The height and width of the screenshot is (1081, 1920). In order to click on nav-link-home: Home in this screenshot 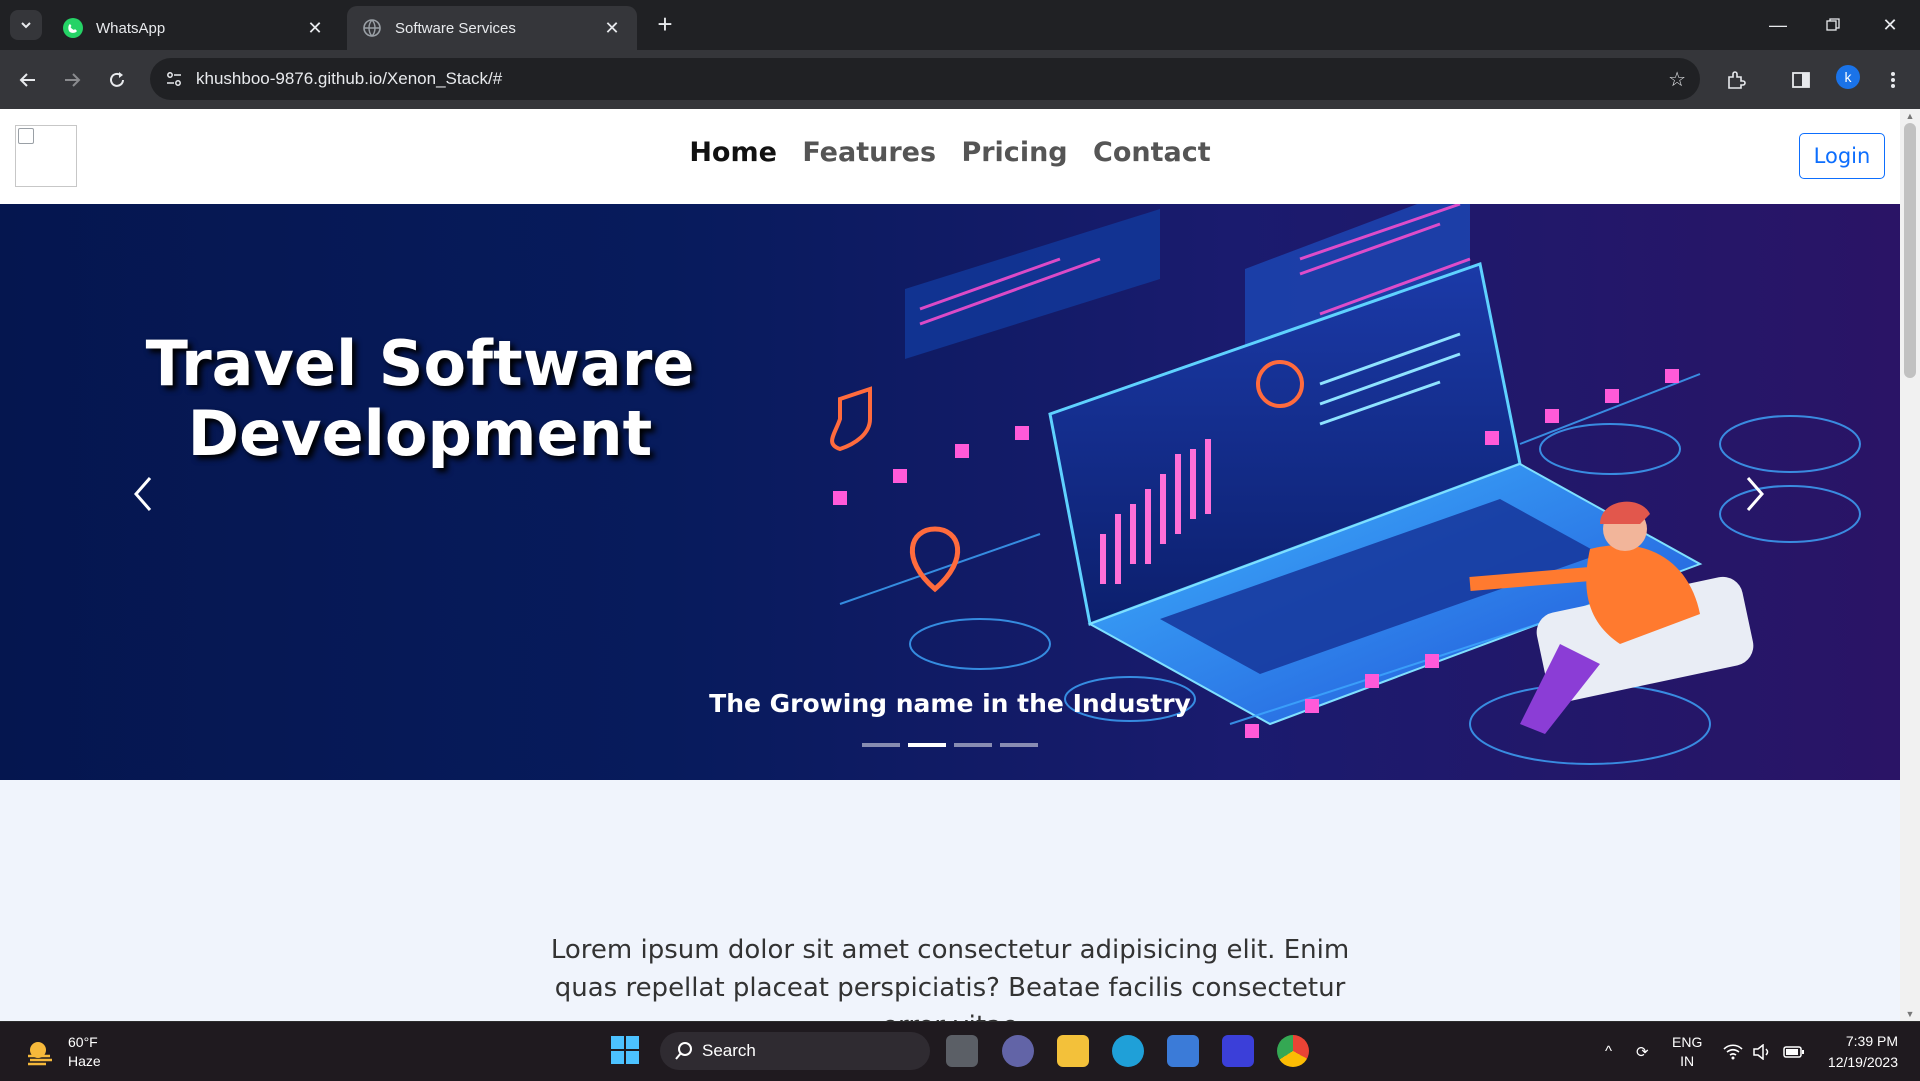, I will do `click(733, 152)`.